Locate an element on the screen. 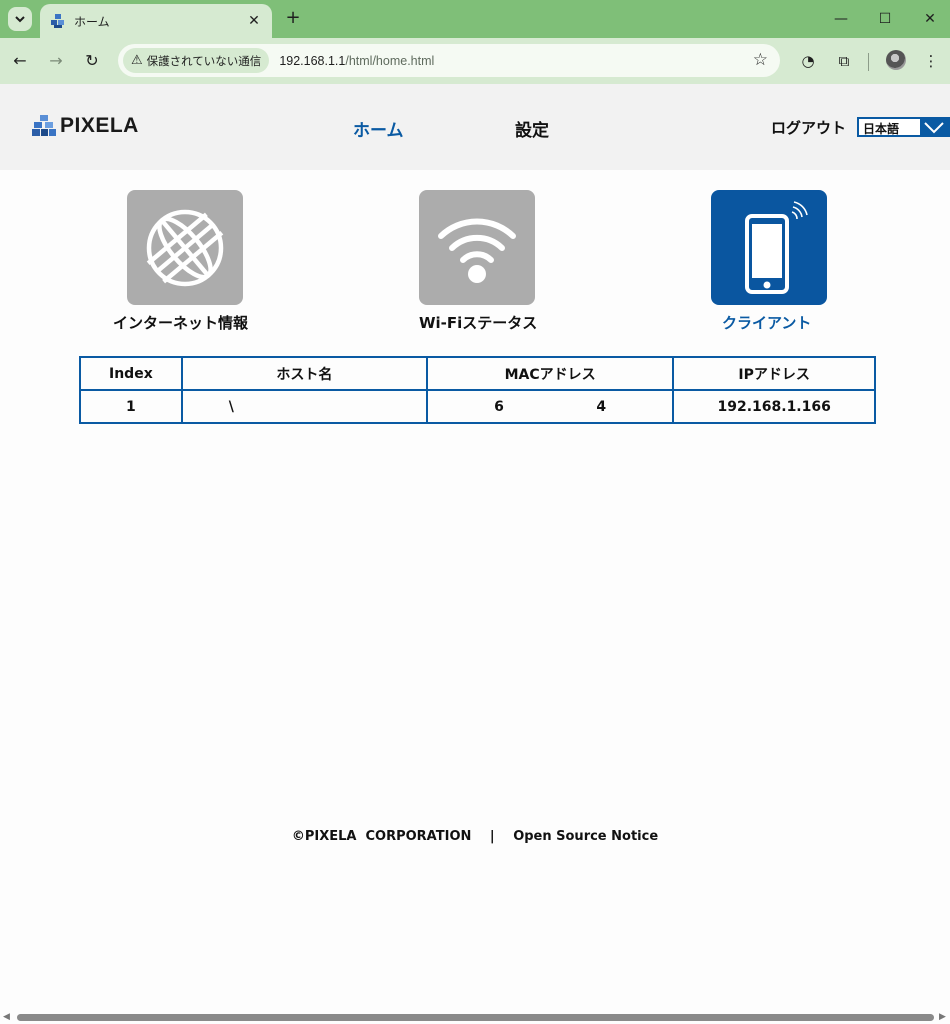 The image size is (950, 1024). cell-host: \ is located at coordinates (304, 406).